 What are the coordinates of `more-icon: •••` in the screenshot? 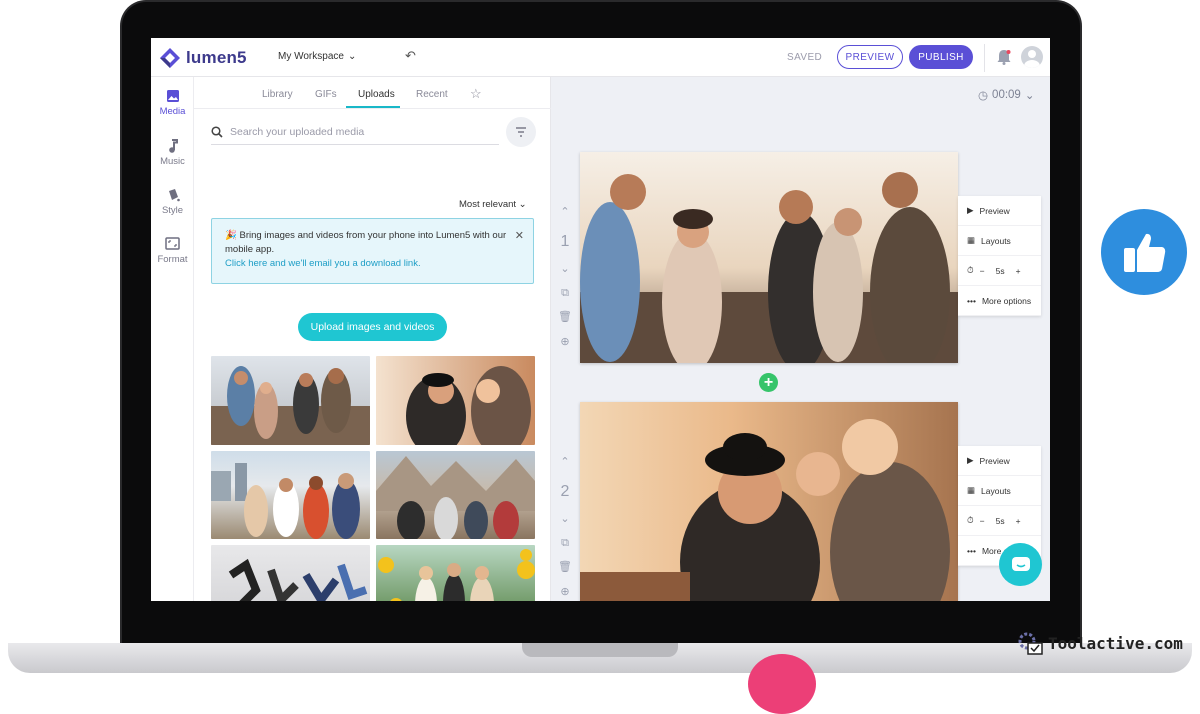 It's located at (971, 300).